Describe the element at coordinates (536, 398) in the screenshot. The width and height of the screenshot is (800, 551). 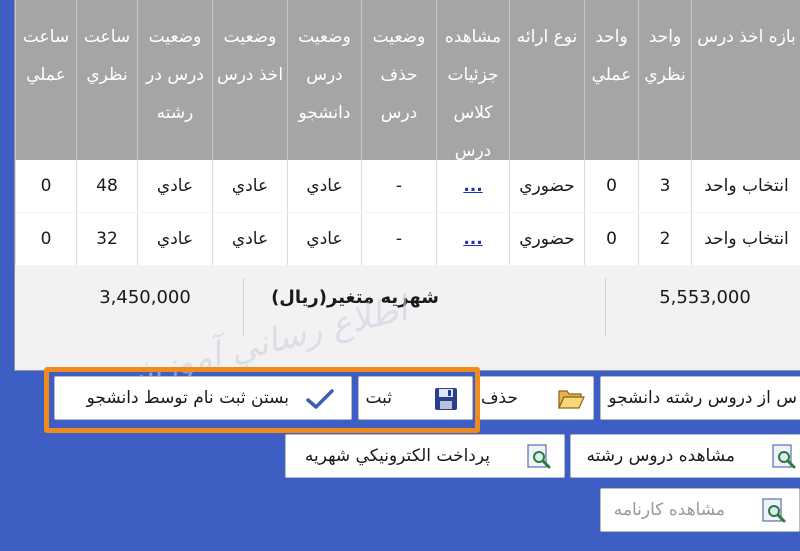
I see `delete-button: حذف` at that location.